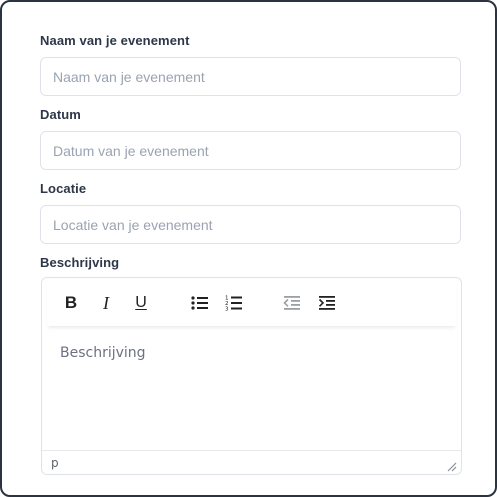  What do you see at coordinates (251, 302) in the screenshot?
I see `editor-toolbar: B I U 1 2 3` at bounding box center [251, 302].